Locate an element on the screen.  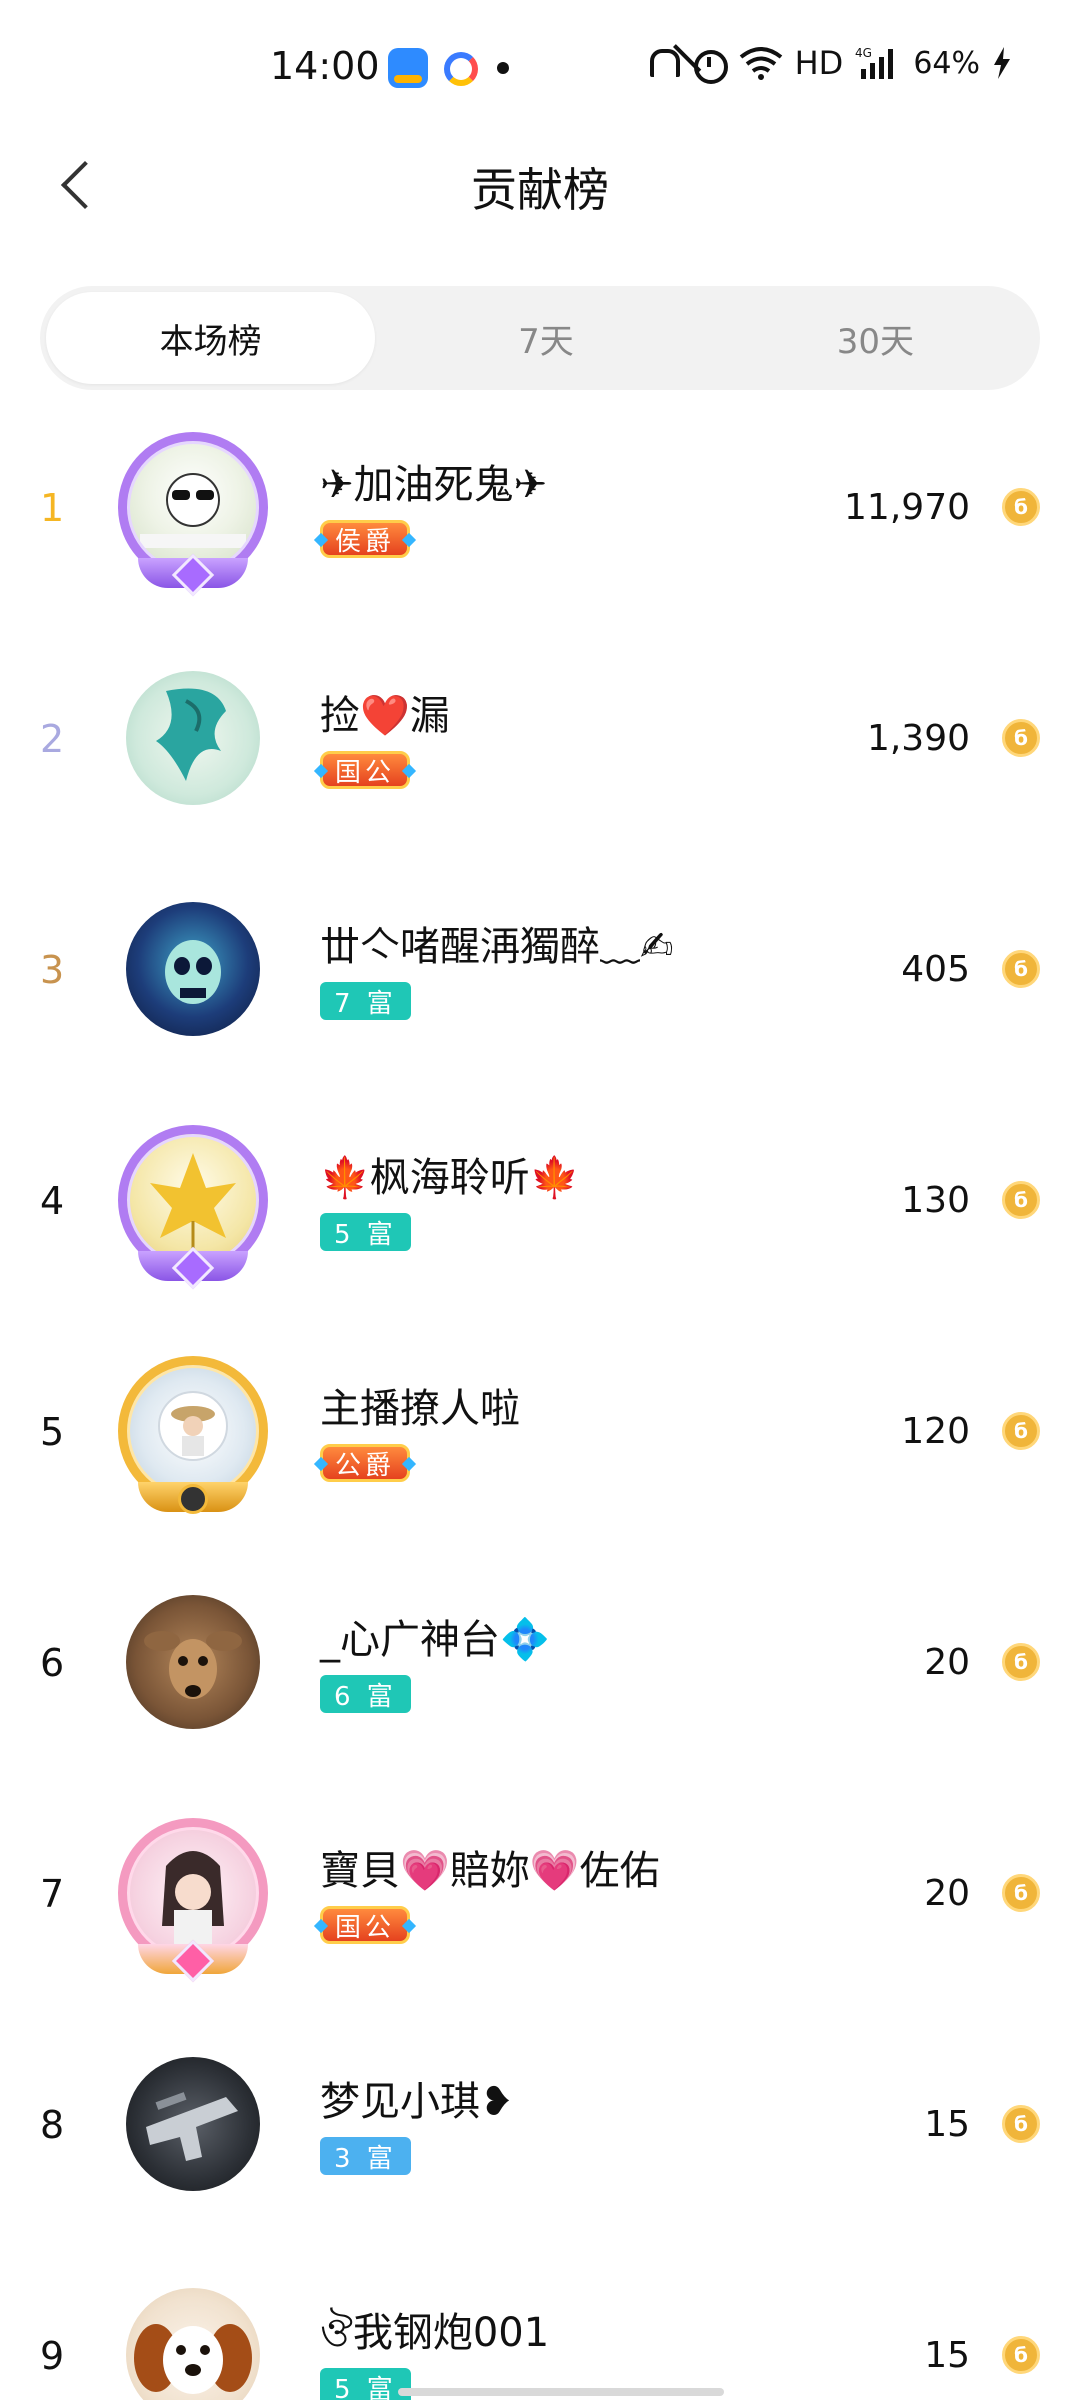
wifi-icon is located at coordinates (761, 63).